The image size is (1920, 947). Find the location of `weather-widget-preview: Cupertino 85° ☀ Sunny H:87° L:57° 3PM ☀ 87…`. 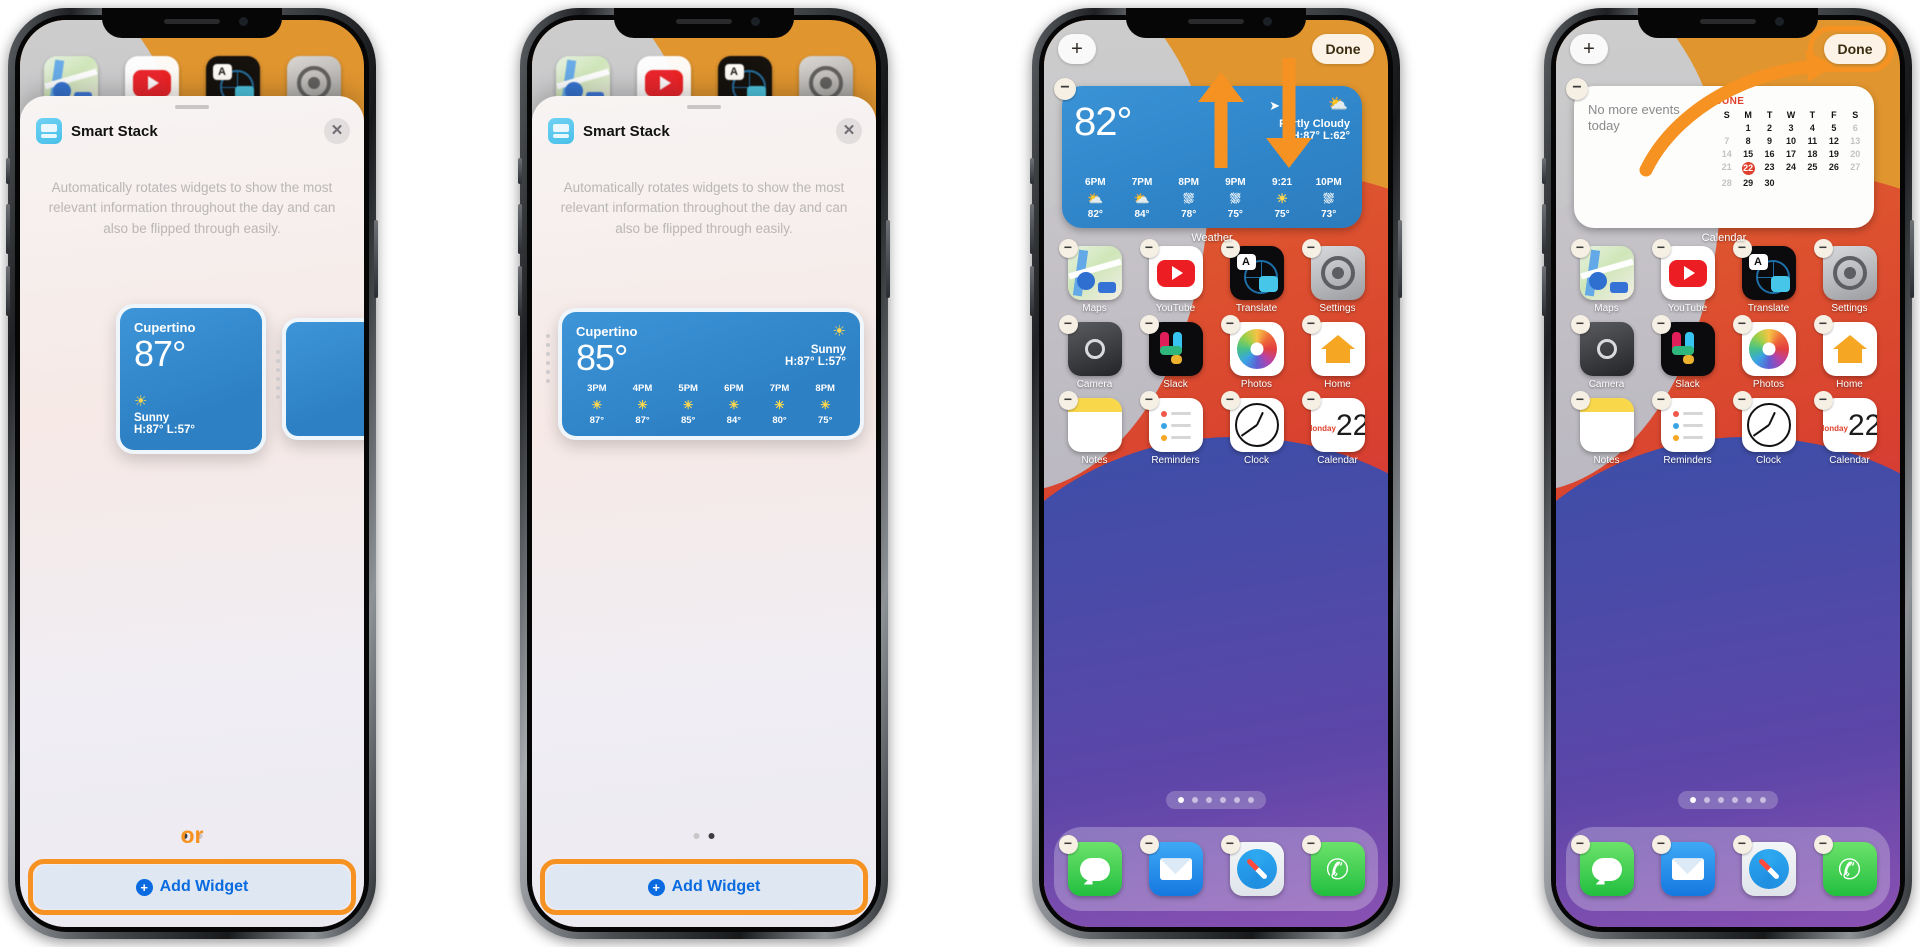

weather-widget-preview: Cupertino 85° ☀ Sunny H:87° L:57° 3PM ☀ 87… is located at coordinates (711, 374).